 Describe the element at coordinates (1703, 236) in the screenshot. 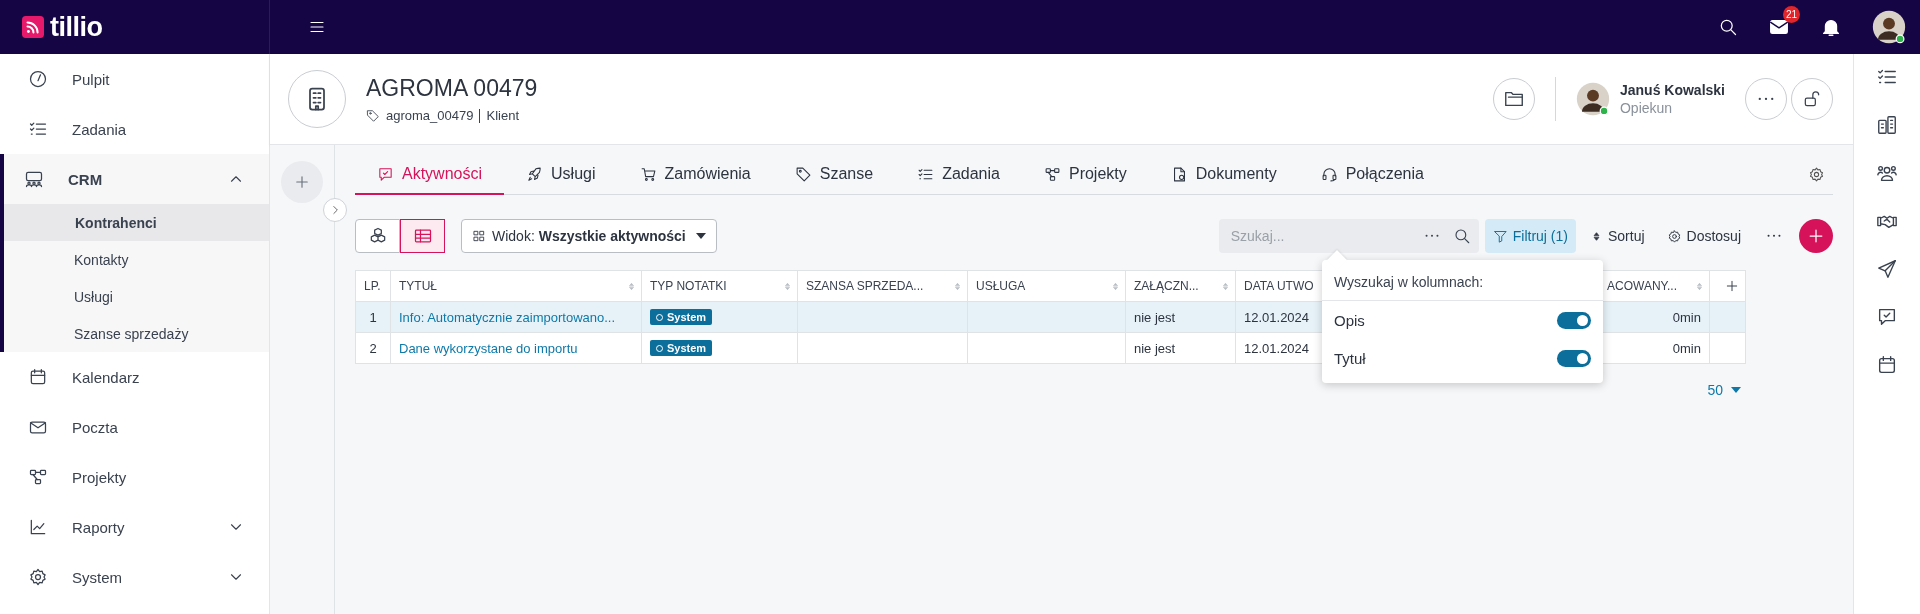

I see `customize-button: Dostosuj` at that location.